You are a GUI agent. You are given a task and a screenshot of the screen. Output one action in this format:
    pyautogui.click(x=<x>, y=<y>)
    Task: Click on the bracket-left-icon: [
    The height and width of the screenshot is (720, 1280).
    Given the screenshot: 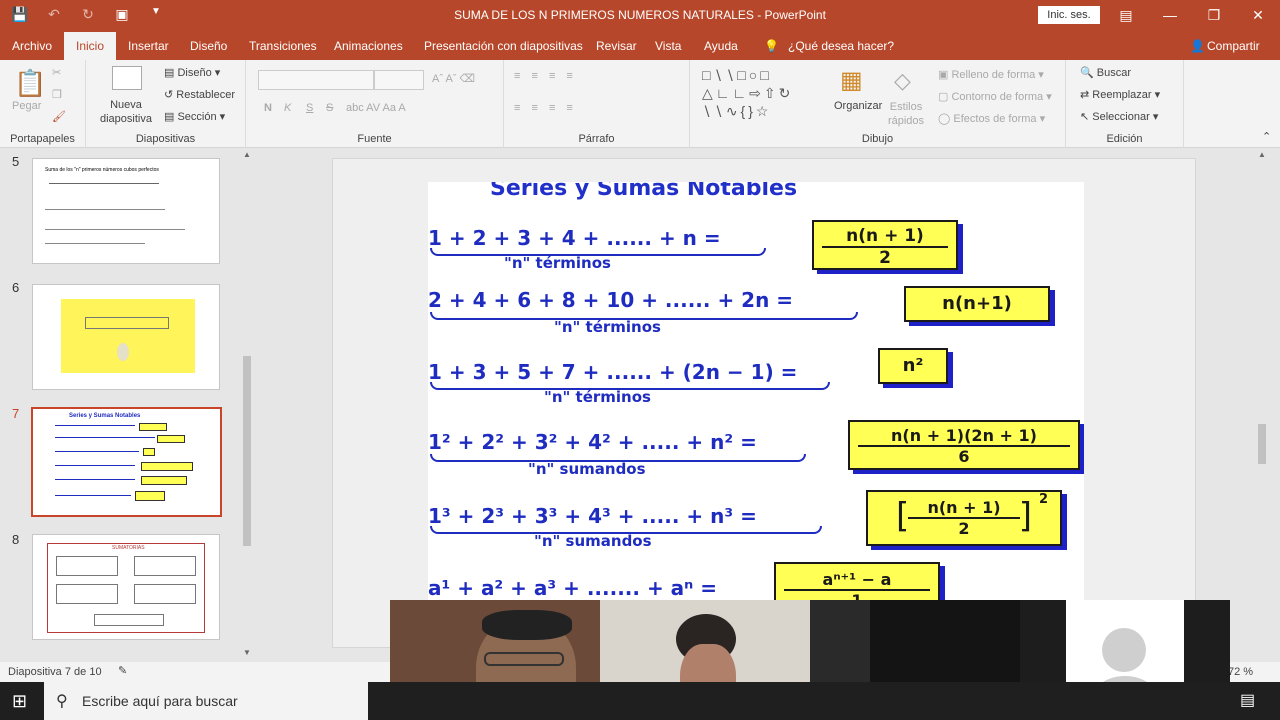 What is the action you would take?
    pyautogui.click(x=903, y=516)
    